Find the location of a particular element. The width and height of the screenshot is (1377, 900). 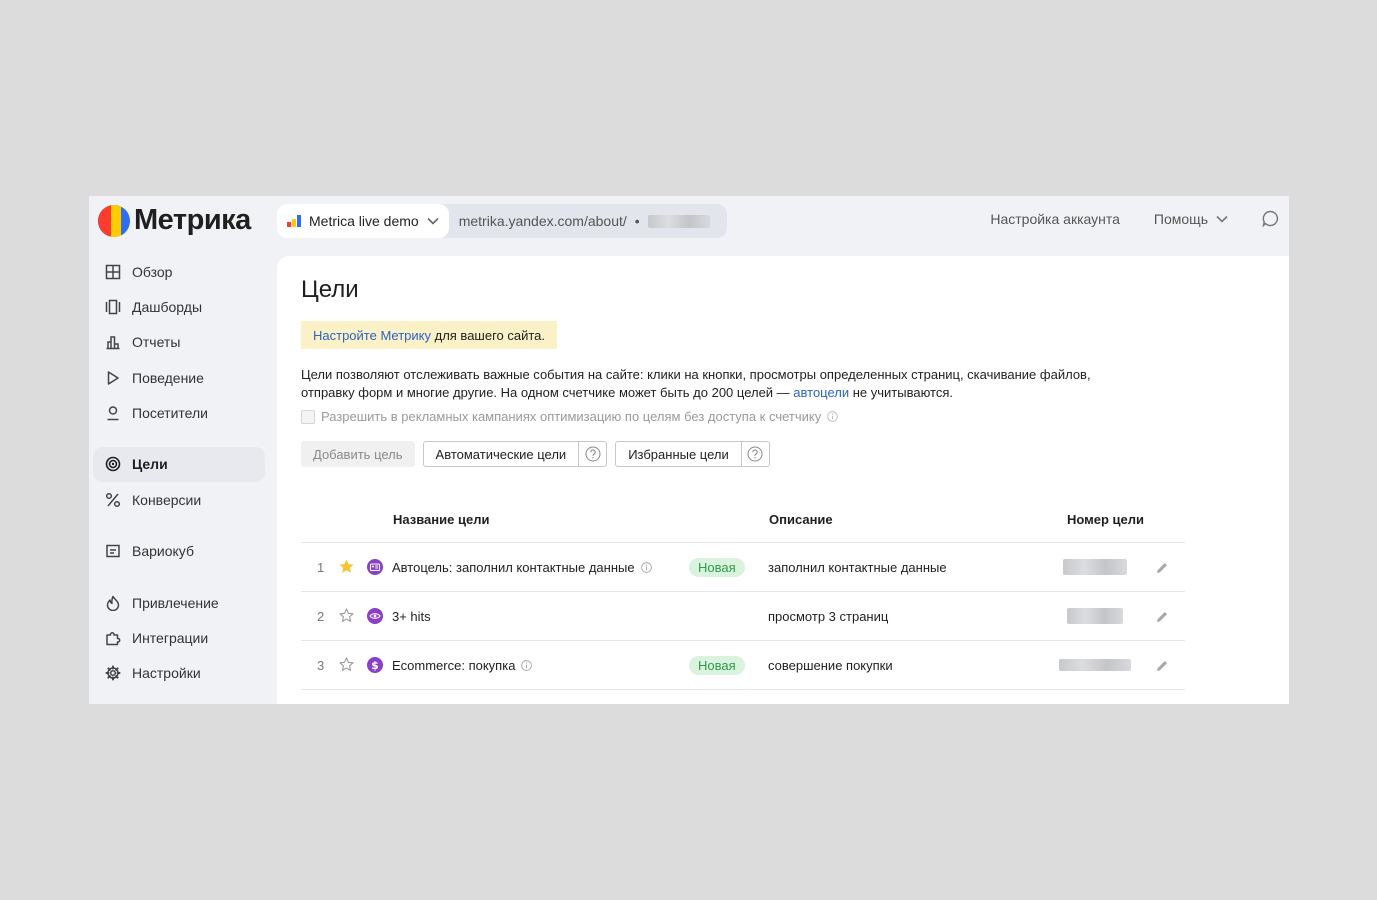

eye-icon is located at coordinates (375, 616).